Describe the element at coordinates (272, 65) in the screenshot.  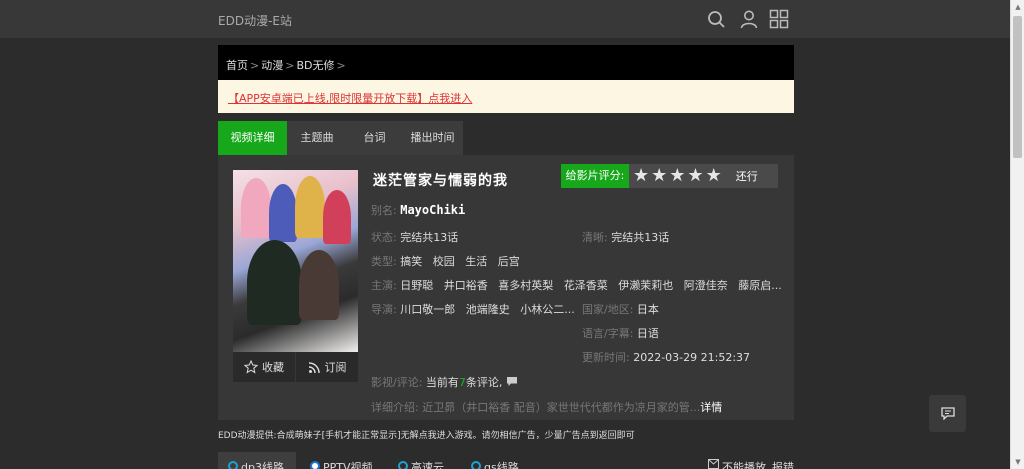
I see `breadcrumb-anime: 动漫` at that location.